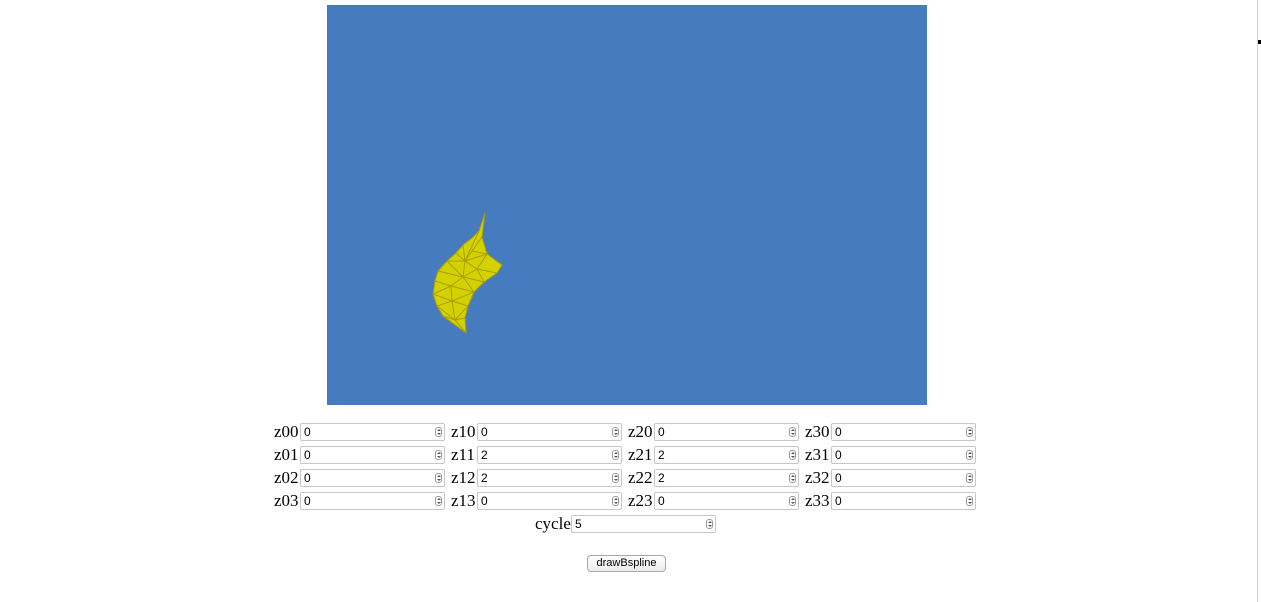 Image resolution: width=1261 pixels, height=602 pixels. Describe the element at coordinates (640, 454) in the screenshot. I see `control-point-label: z21` at that location.